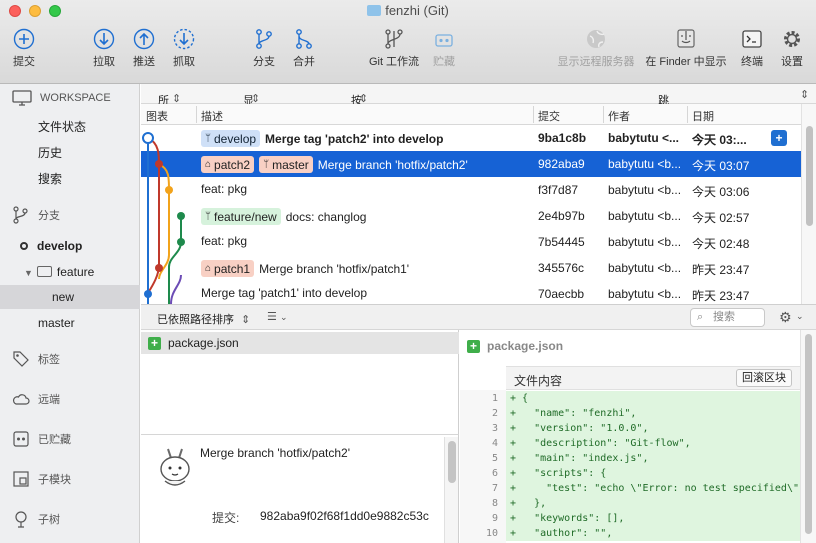 The width and height of the screenshot is (816, 543). I want to click on submodules-header: 子模块, so click(41, 479).